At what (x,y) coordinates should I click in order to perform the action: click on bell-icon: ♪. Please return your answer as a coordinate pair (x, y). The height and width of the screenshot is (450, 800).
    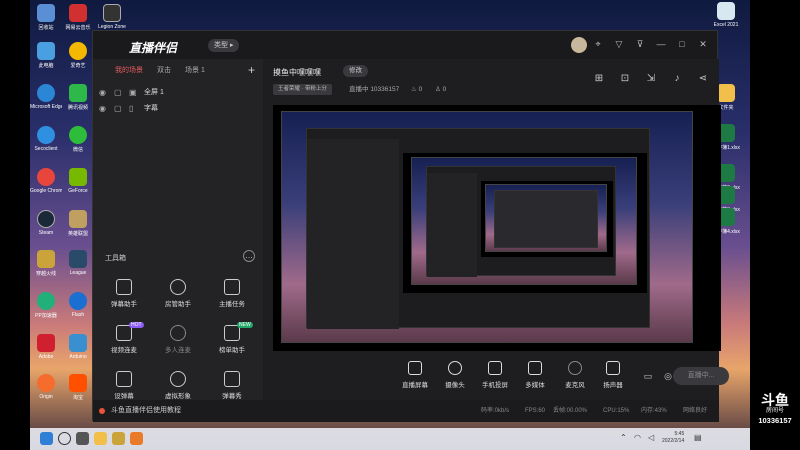
    Looking at the image, I should click on (677, 79).